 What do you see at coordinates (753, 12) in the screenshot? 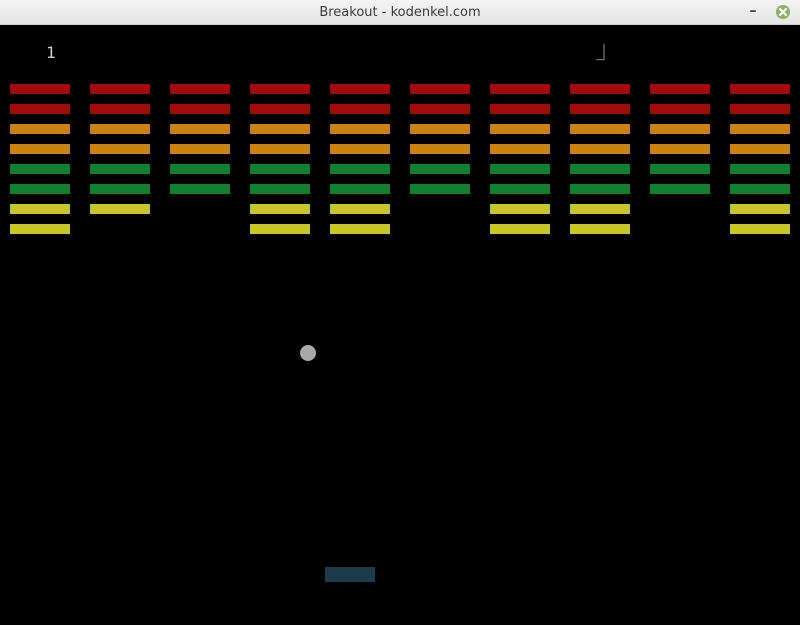
I see `minimize-button: –` at bounding box center [753, 12].